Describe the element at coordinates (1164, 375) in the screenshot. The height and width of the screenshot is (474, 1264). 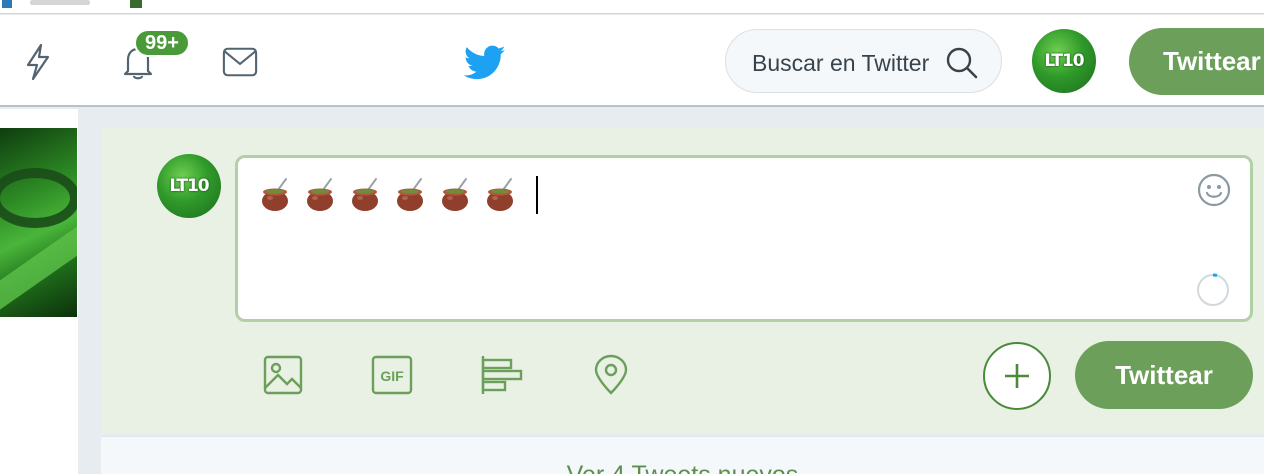
I see `tweet-submit-button: Twittear` at that location.